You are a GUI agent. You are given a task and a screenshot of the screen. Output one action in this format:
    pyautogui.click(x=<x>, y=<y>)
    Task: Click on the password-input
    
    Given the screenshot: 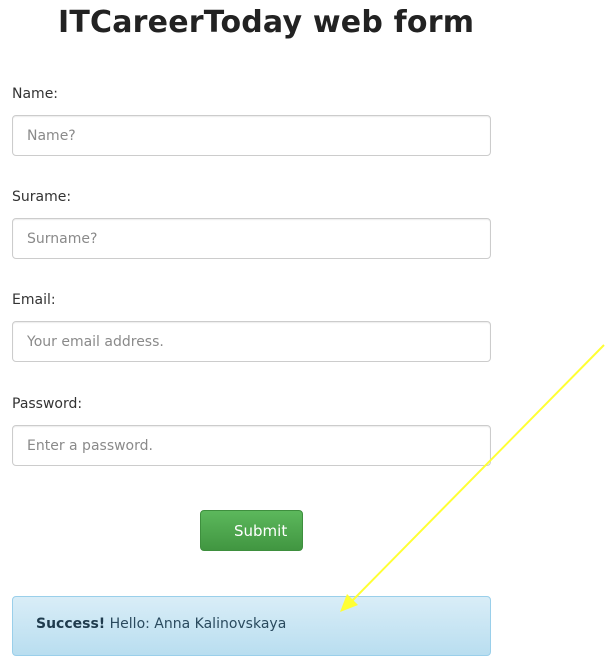 What is the action you would take?
    pyautogui.click(x=251, y=445)
    